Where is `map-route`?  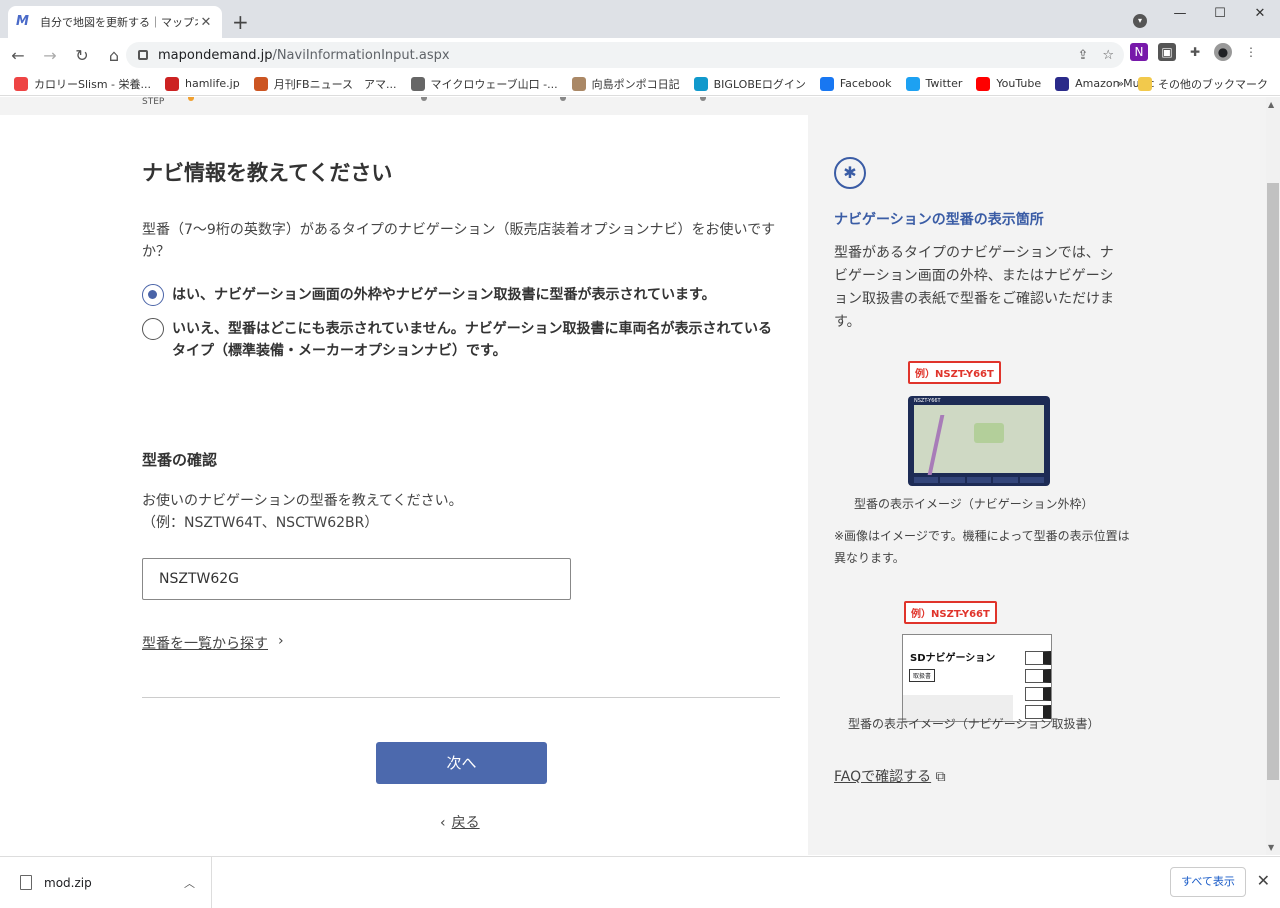
map-route is located at coordinates (942, 445).